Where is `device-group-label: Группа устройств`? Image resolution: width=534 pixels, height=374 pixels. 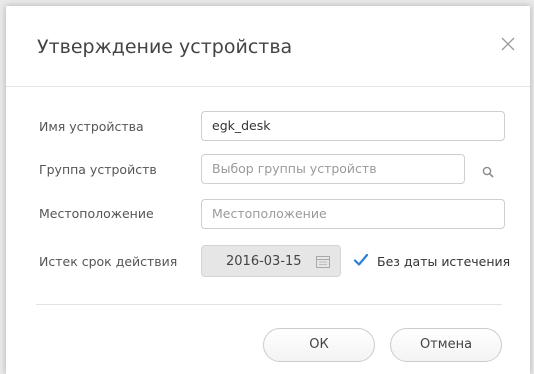
device-group-label: Группа устройств is located at coordinates (98, 169).